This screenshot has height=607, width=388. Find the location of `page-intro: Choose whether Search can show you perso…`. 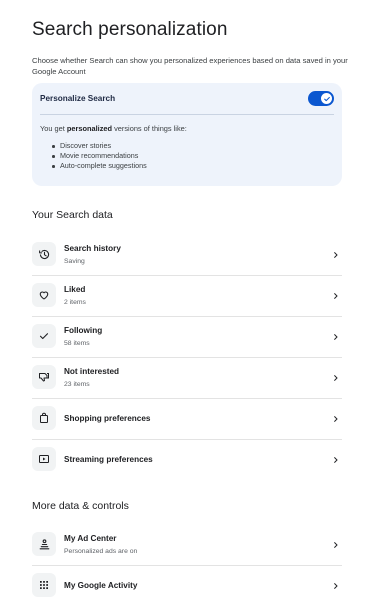

page-intro: Choose whether Search can show you perso… is located at coordinates (190, 66).